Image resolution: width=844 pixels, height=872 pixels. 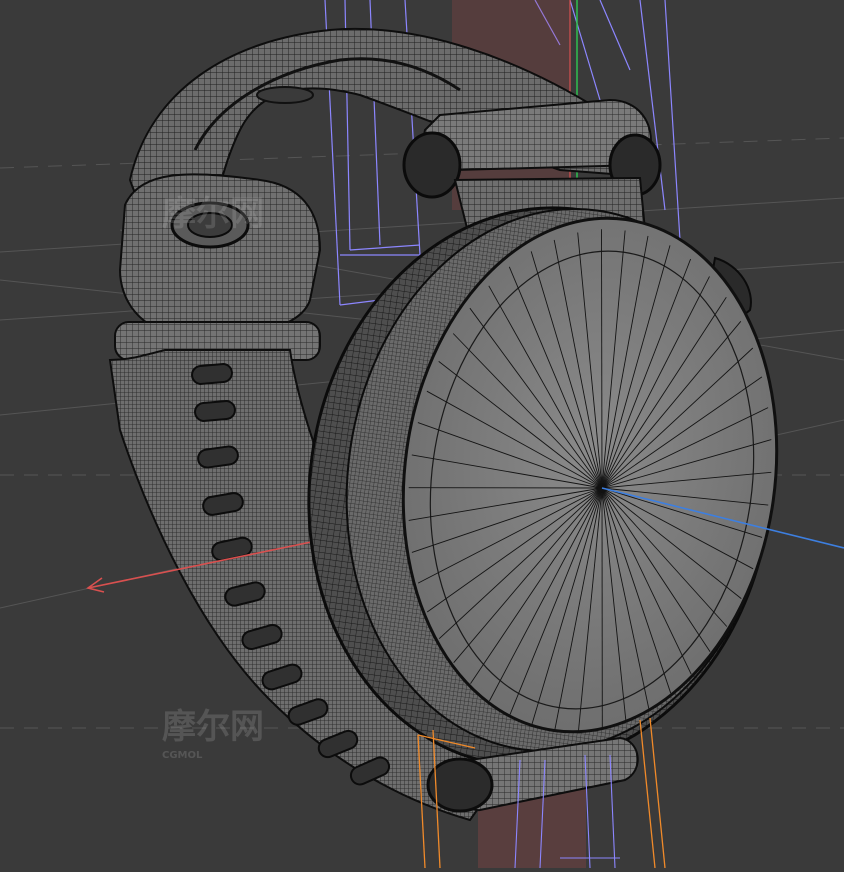 I want to click on watermark-en: CGMOL, so click(x=182, y=755).